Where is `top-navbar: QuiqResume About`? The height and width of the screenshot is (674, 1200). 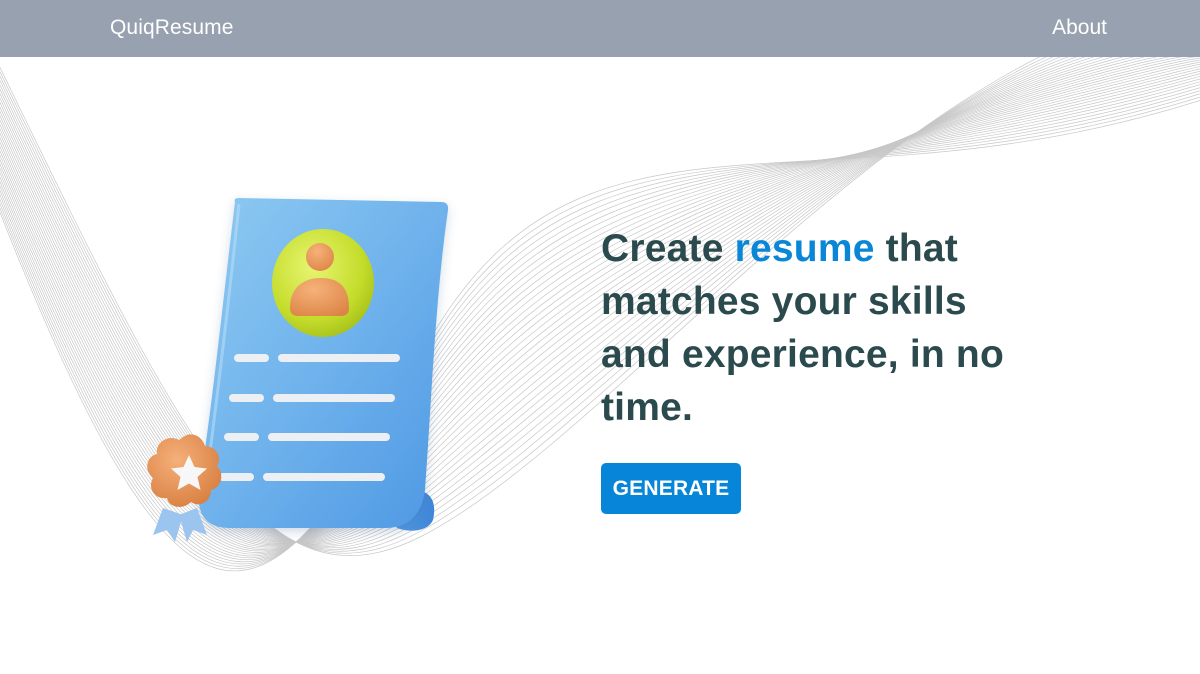 top-navbar: QuiqResume About is located at coordinates (600, 28).